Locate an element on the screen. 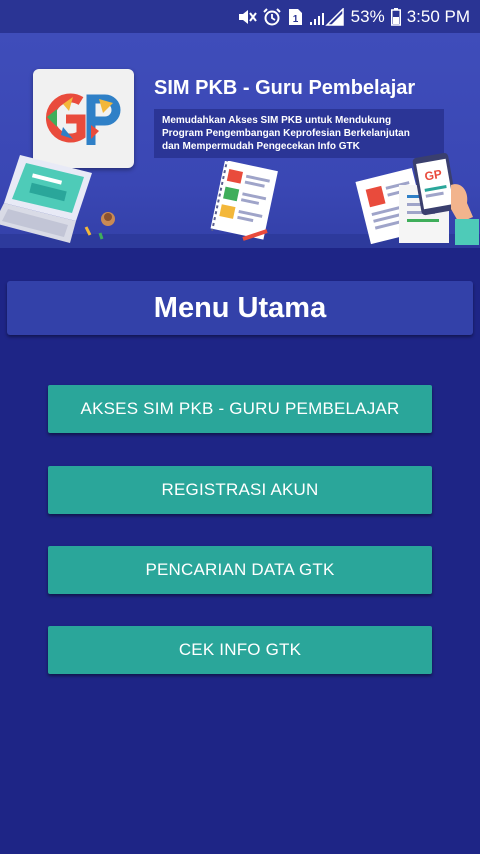 Image resolution: width=480 pixels, height=854 pixels. svg-text: GP is located at coordinates (434, 175).